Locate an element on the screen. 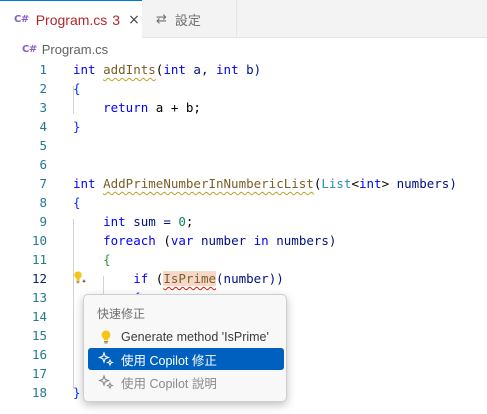 The width and height of the screenshot is (487, 414). code-line: 11 { is located at coordinates (243, 259).